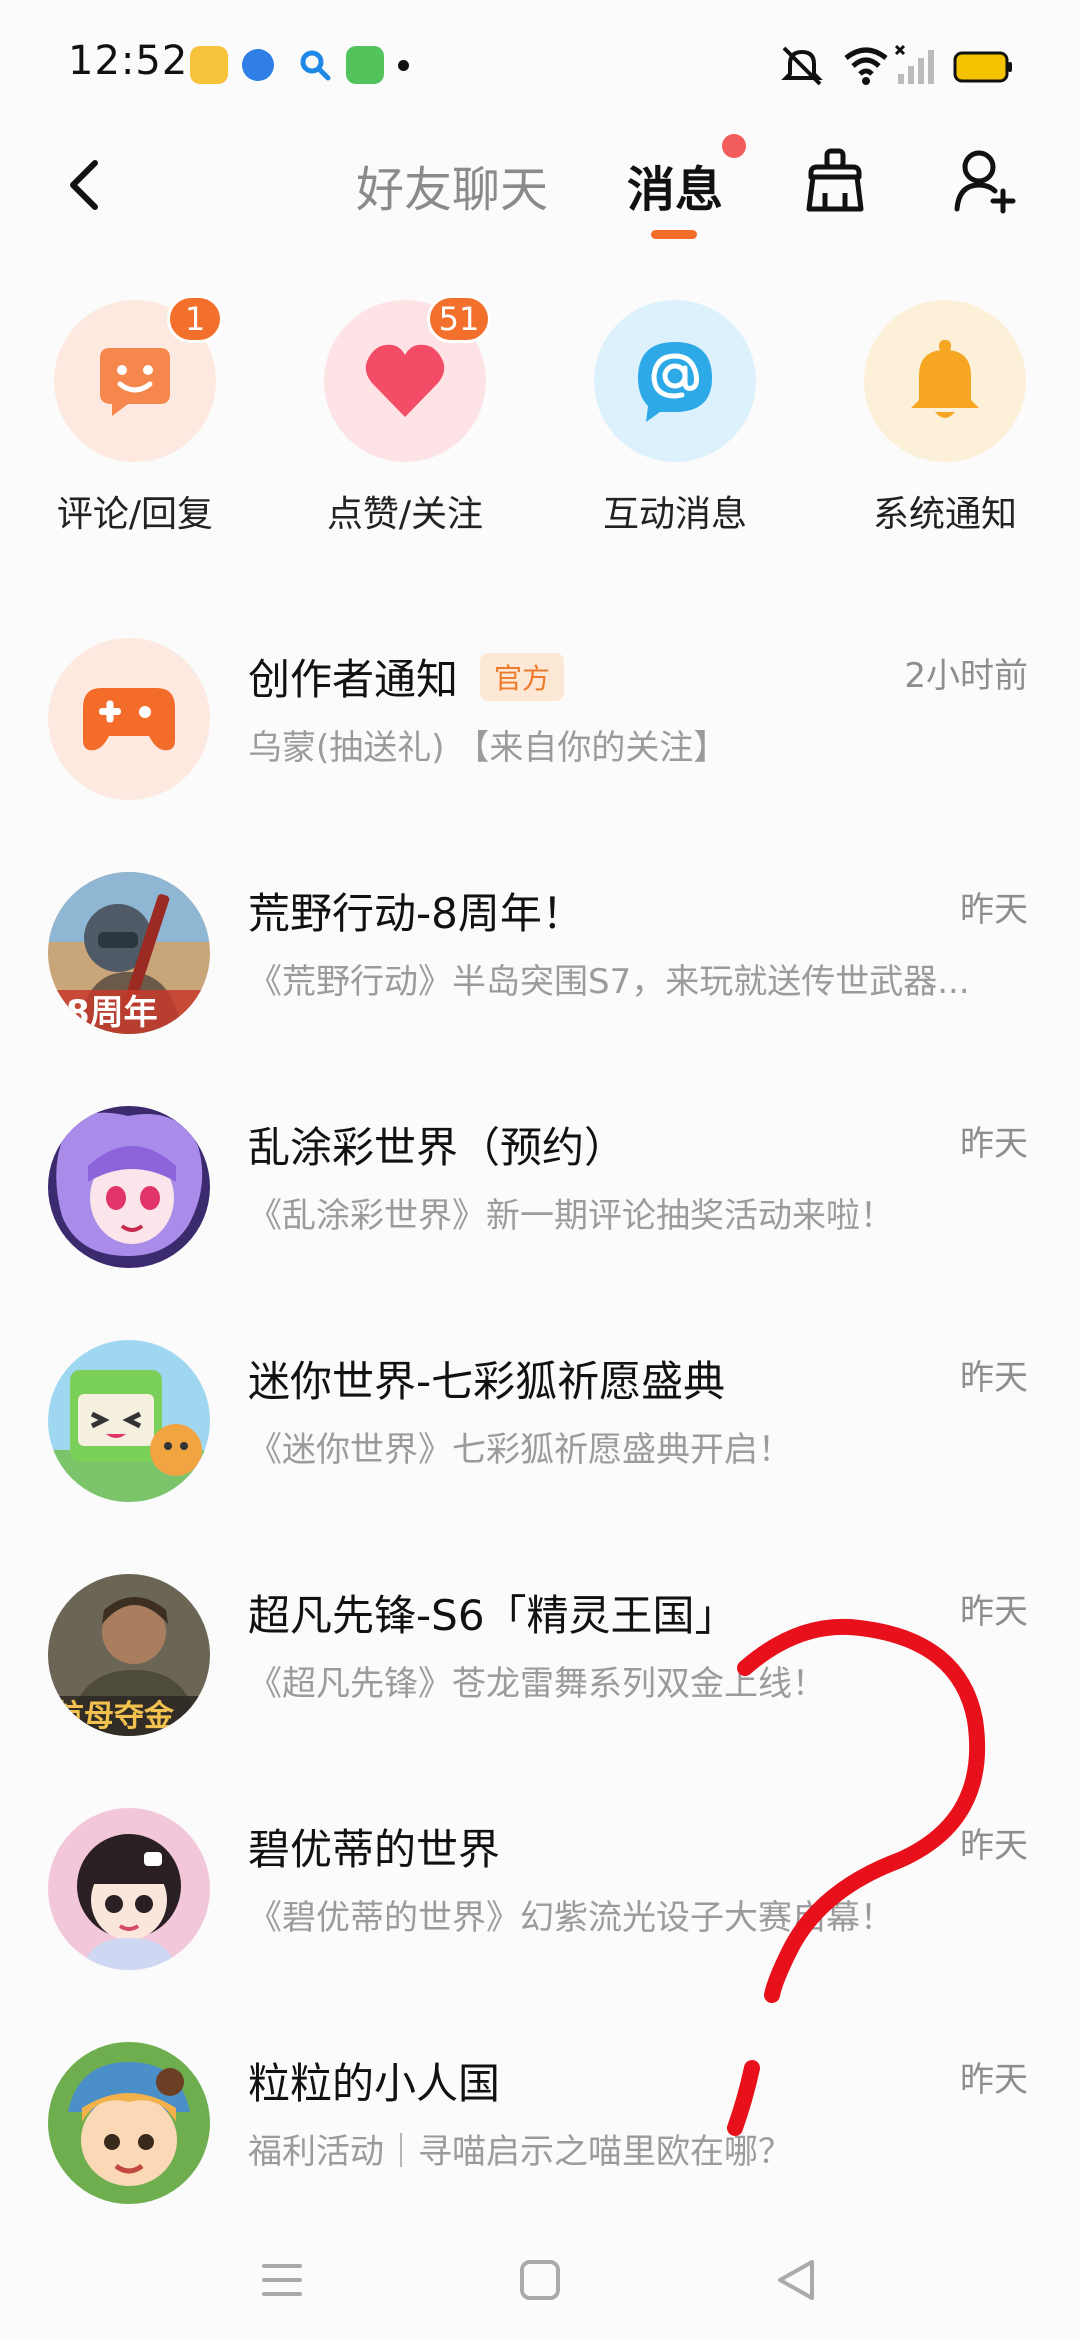 This screenshot has width=1080, height=2340. What do you see at coordinates (195, 319) in the screenshot?
I see `unread-count-badge: 1` at bounding box center [195, 319].